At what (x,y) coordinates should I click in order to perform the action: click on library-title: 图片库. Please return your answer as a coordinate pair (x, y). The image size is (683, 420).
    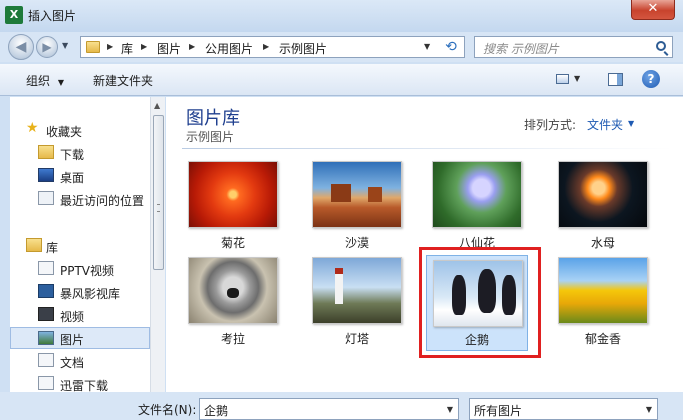
    Looking at the image, I should click on (213, 118).